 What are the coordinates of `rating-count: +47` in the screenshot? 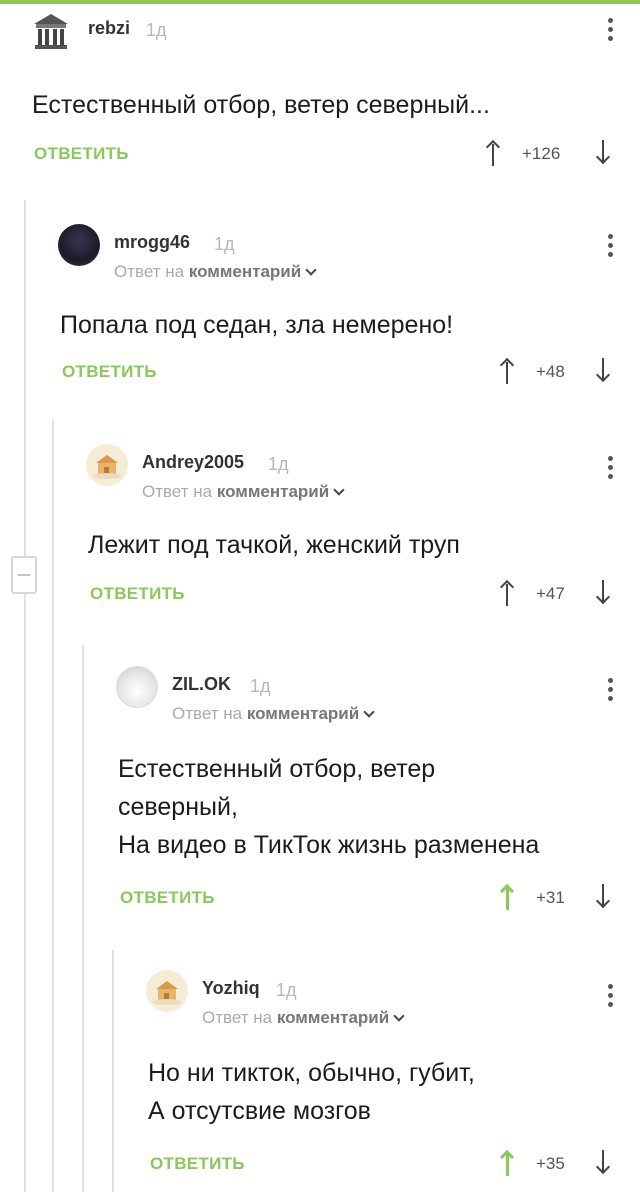 It's located at (550, 593).